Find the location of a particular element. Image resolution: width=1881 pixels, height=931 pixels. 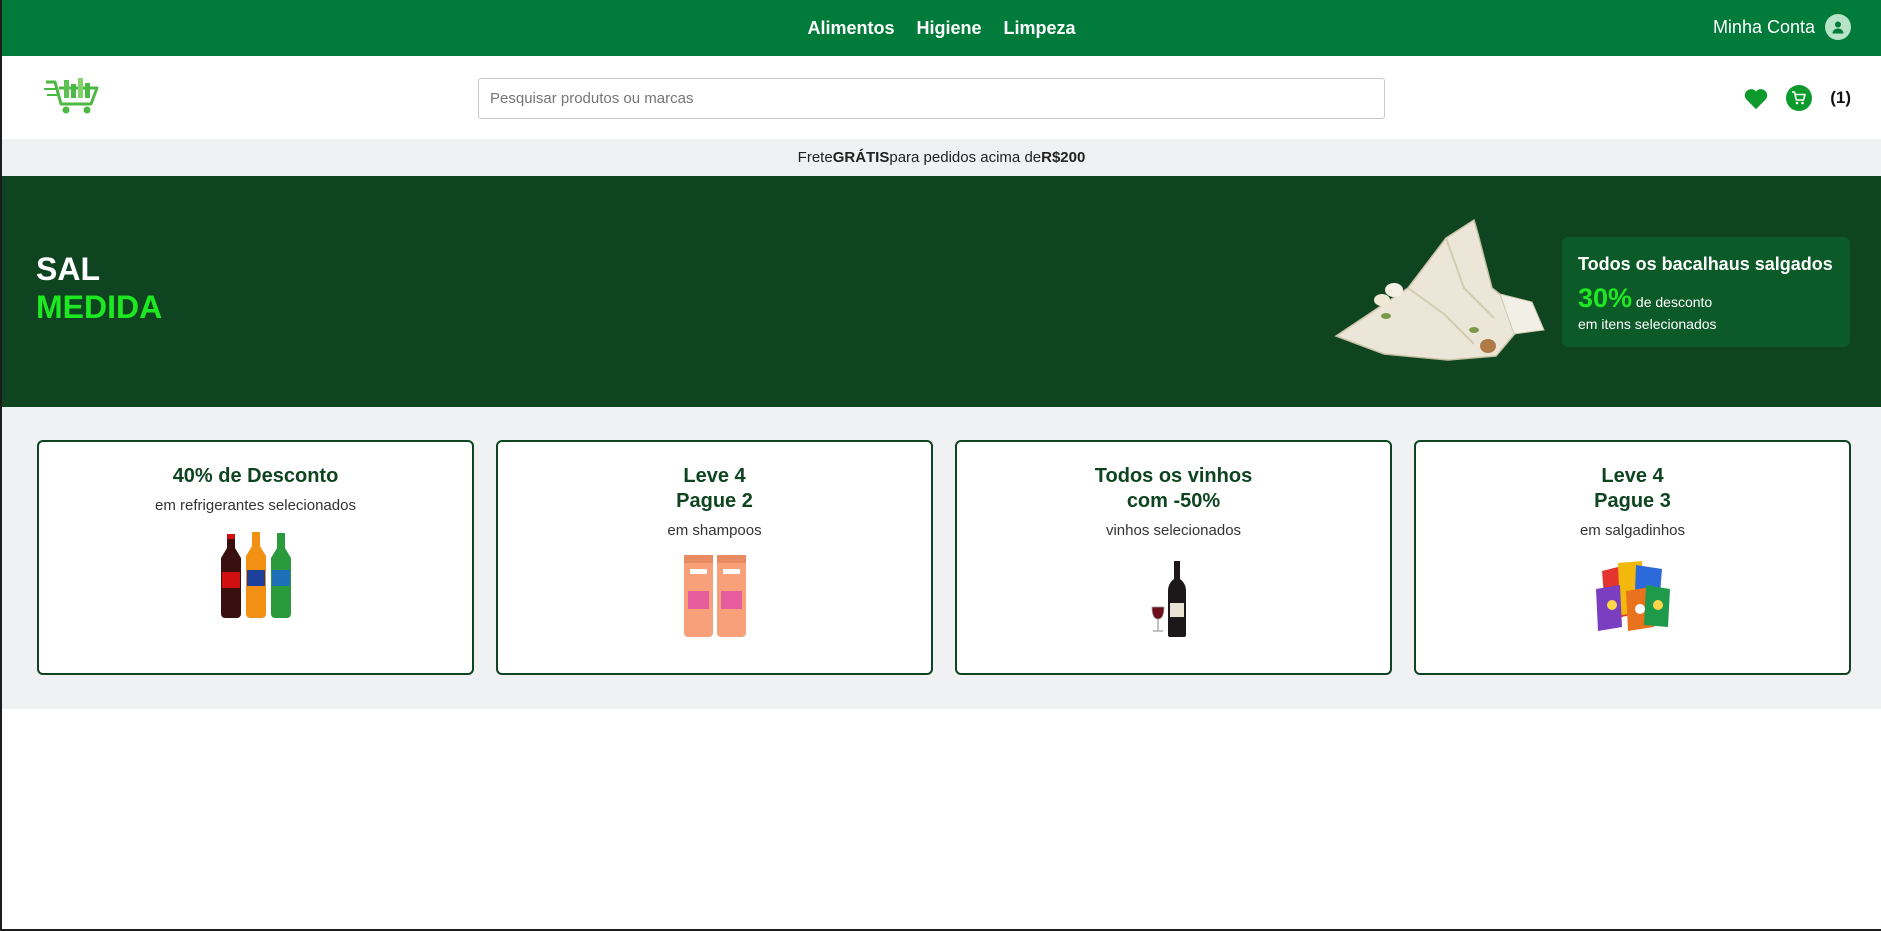

promo-percent: 30% is located at coordinates (1605, 298).